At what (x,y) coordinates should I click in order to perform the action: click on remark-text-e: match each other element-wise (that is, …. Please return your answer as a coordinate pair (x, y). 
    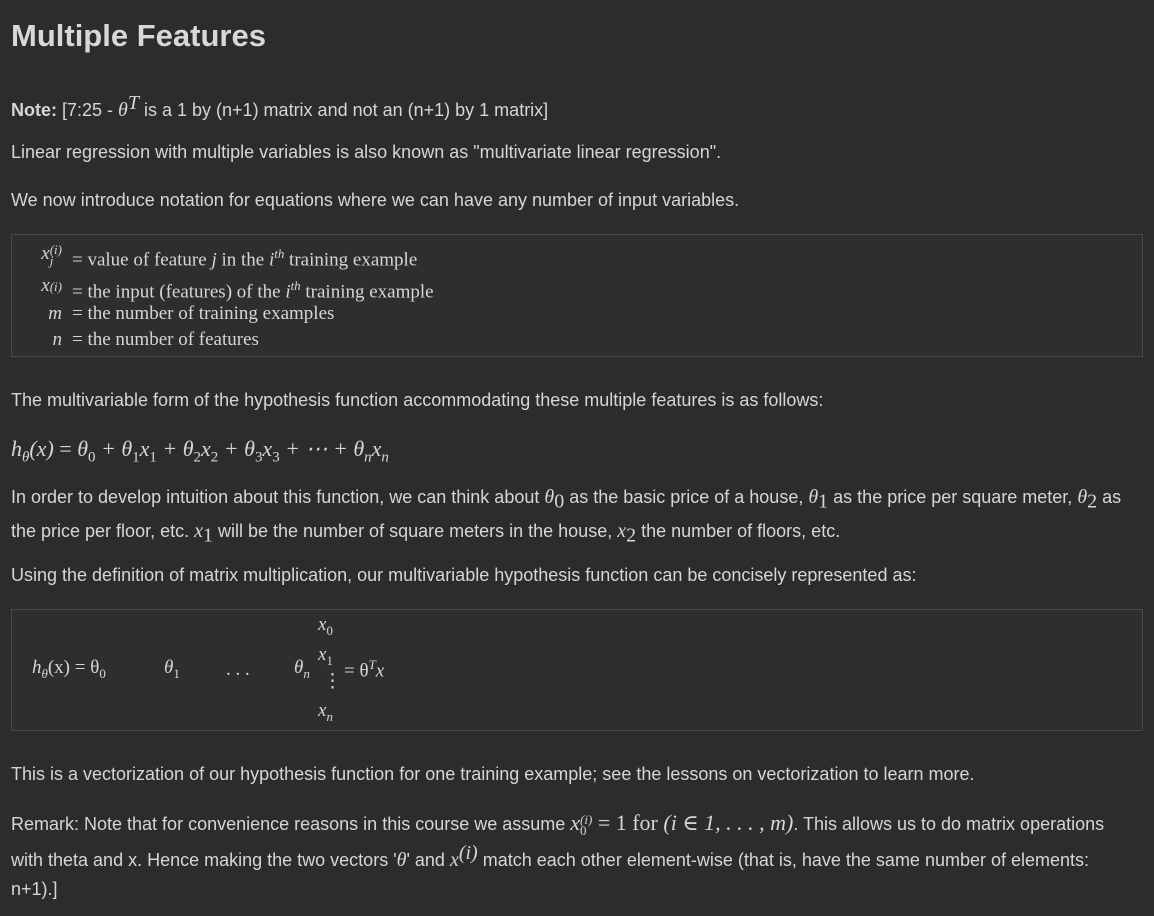
    Looking at the image, I should click on (783, 860).